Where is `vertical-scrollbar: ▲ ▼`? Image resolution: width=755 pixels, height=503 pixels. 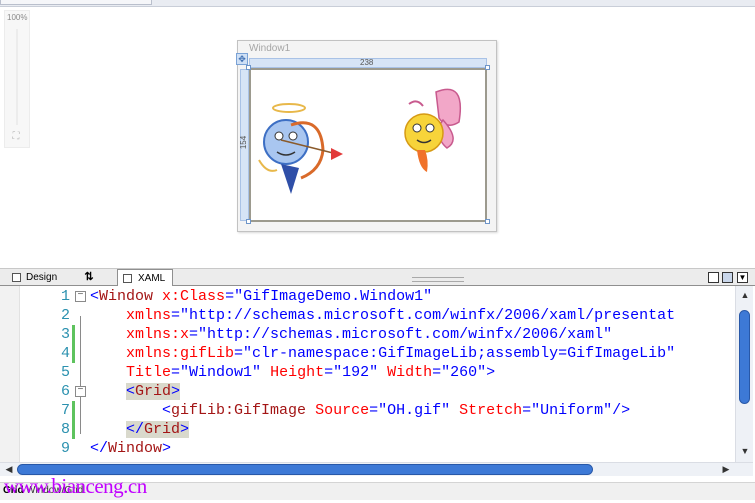
vertical-scrollbar: ▲ ▼ is located at coordinates (744, 374).